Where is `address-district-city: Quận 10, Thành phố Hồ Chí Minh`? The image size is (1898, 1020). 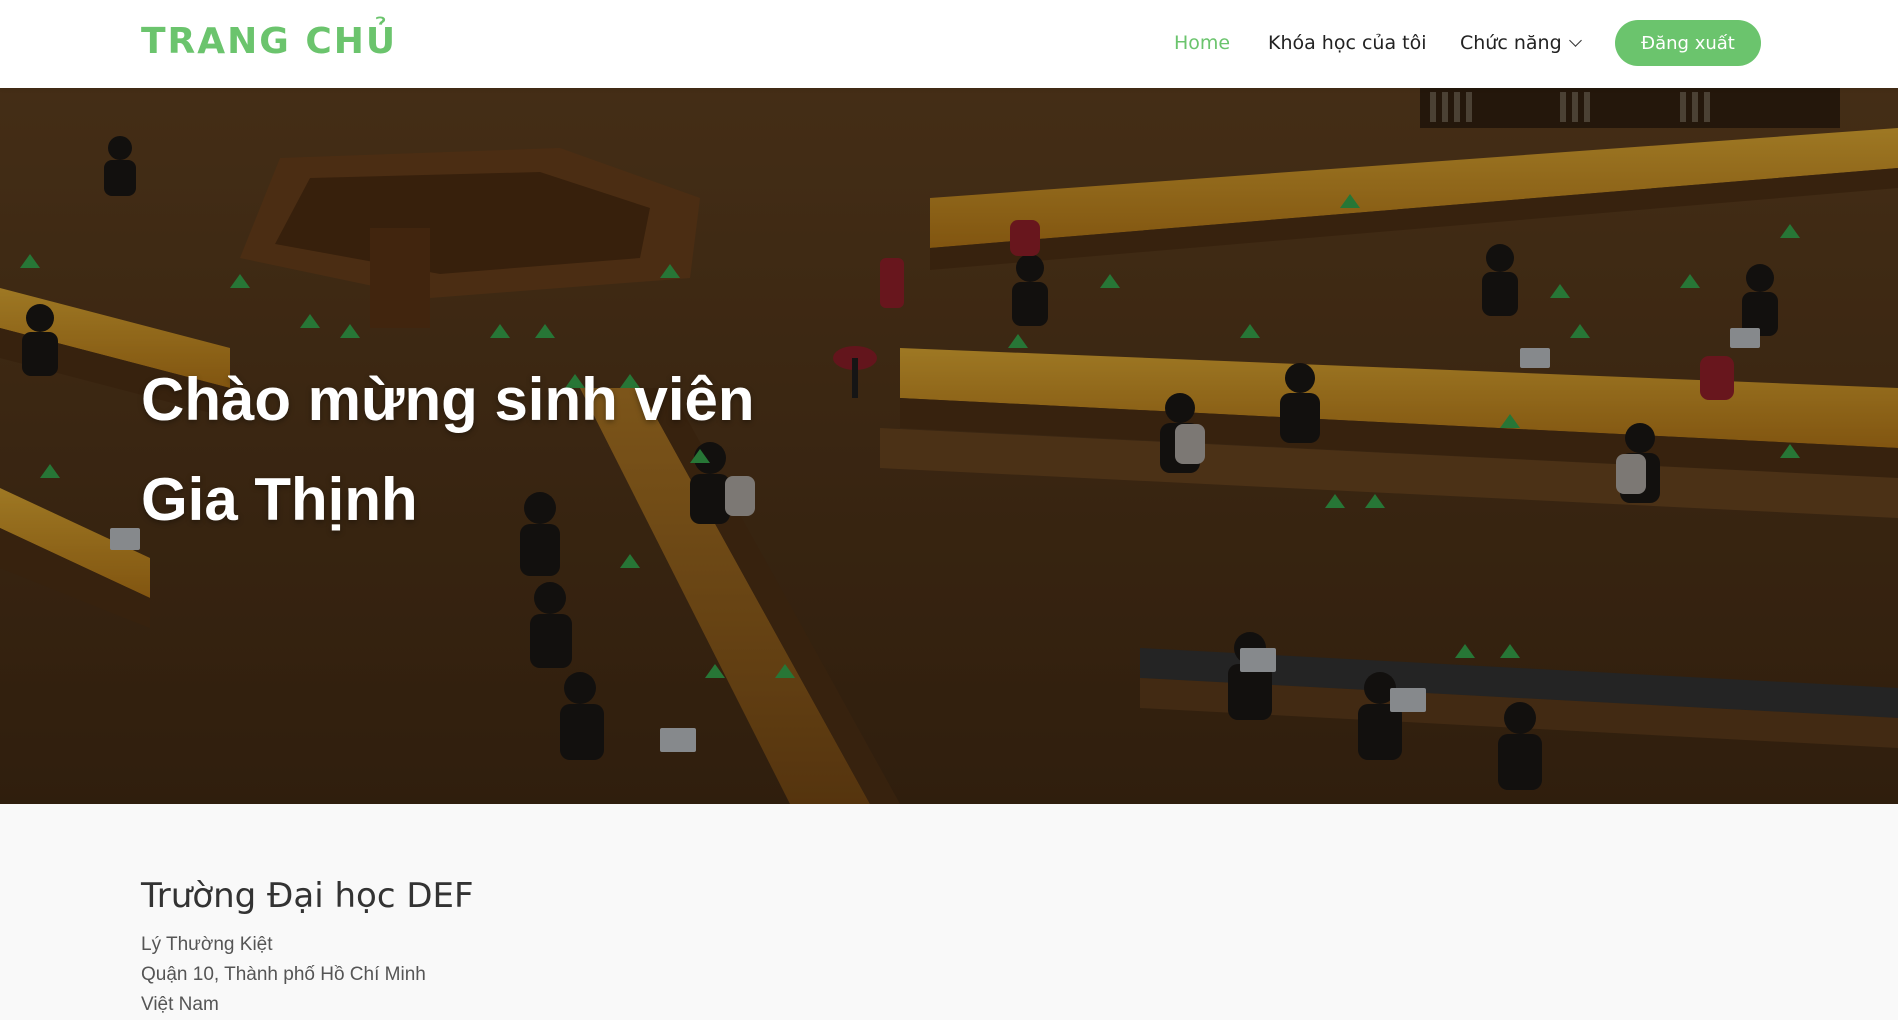
address-district-city: Quận 10, Thành phố Hồ Chí Minh is located at coordinates (283, 974).